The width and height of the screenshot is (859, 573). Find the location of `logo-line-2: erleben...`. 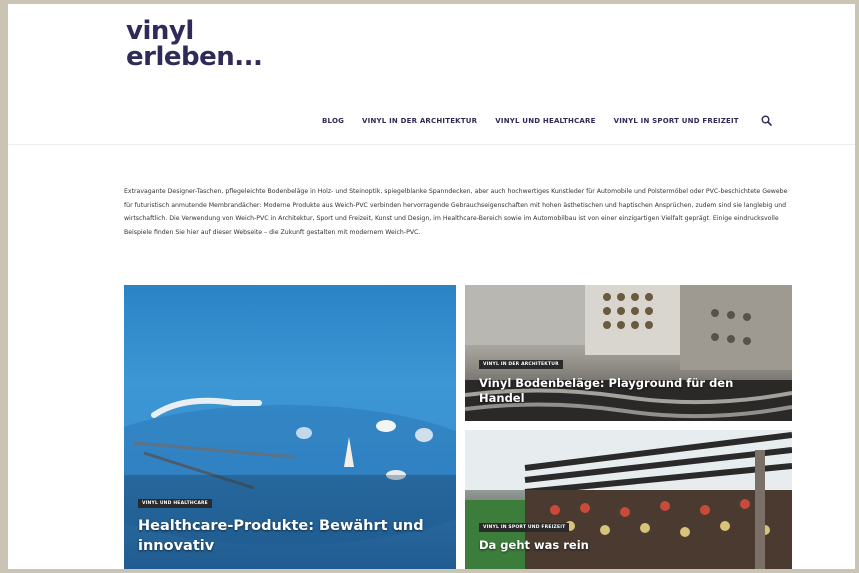

logo-line-2: erleben... is located at coordinates (194, 57).